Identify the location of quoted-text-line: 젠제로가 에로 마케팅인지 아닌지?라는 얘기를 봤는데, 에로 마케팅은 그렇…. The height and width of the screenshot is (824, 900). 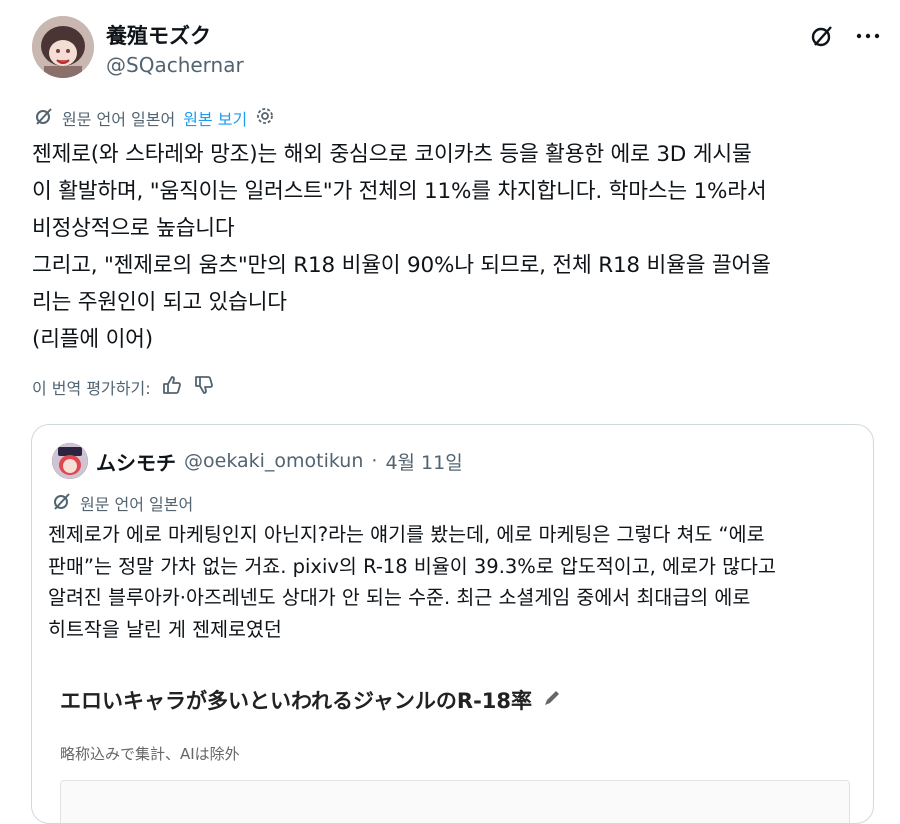
(406, 534).